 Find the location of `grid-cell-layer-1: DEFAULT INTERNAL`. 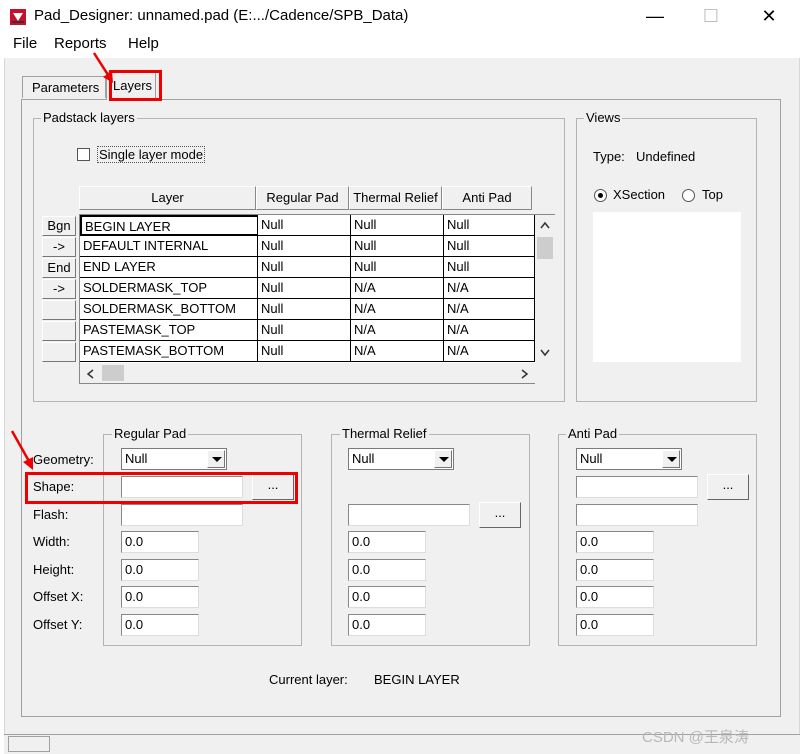

grid-cell-layer-1: DEFAULT INTERNAL is located at coordinates (169, 246).